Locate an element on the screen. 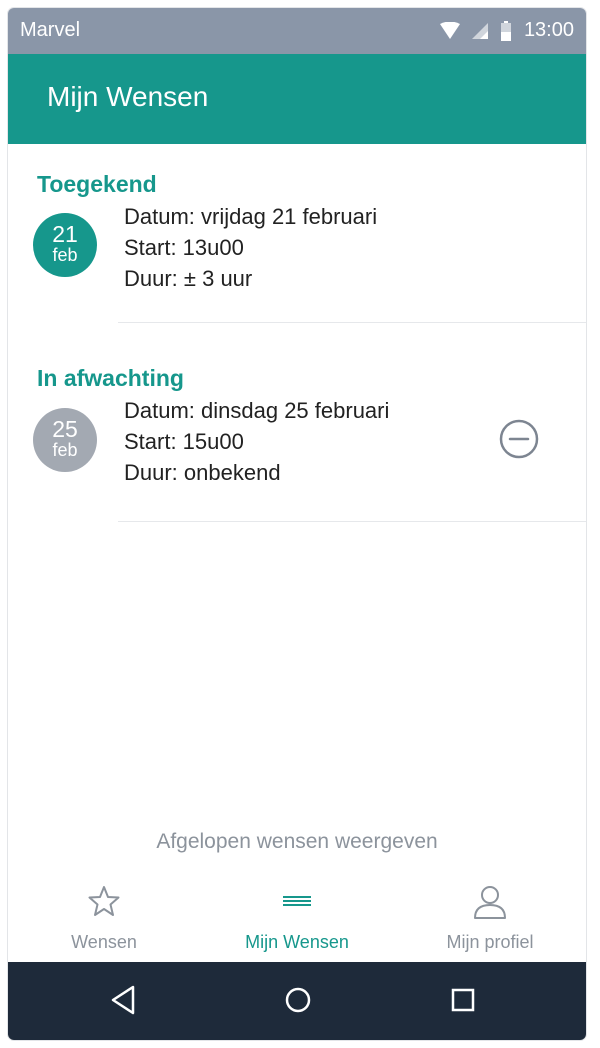 This screenshot has width=600, height=1048. carrier-name: Marvel is located at coordinates (50, 30).